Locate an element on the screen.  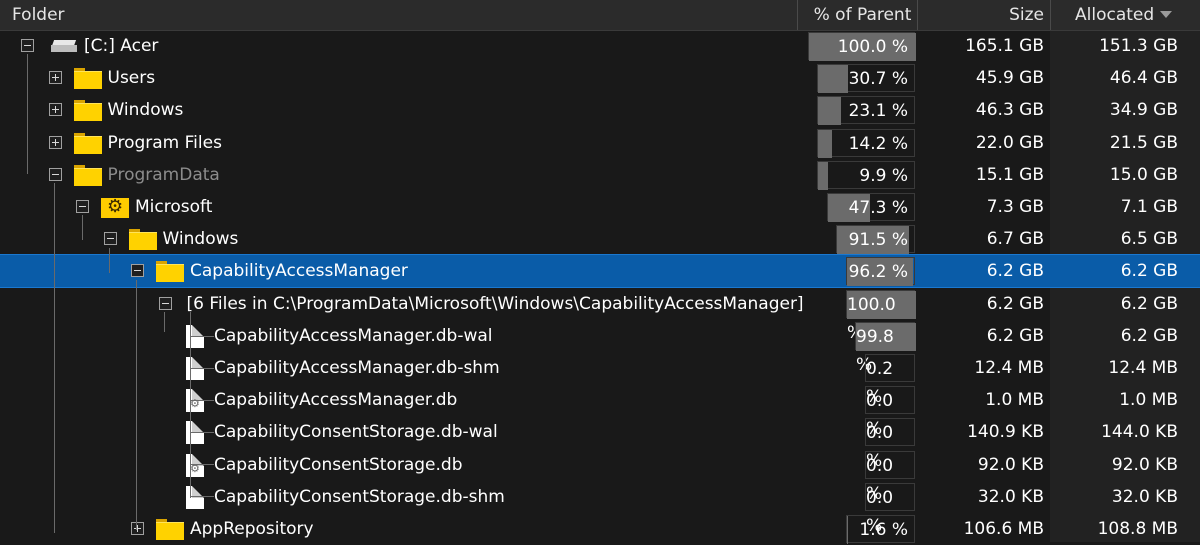
size-value: 140.9 KB is located at coordinates (1005, 432).